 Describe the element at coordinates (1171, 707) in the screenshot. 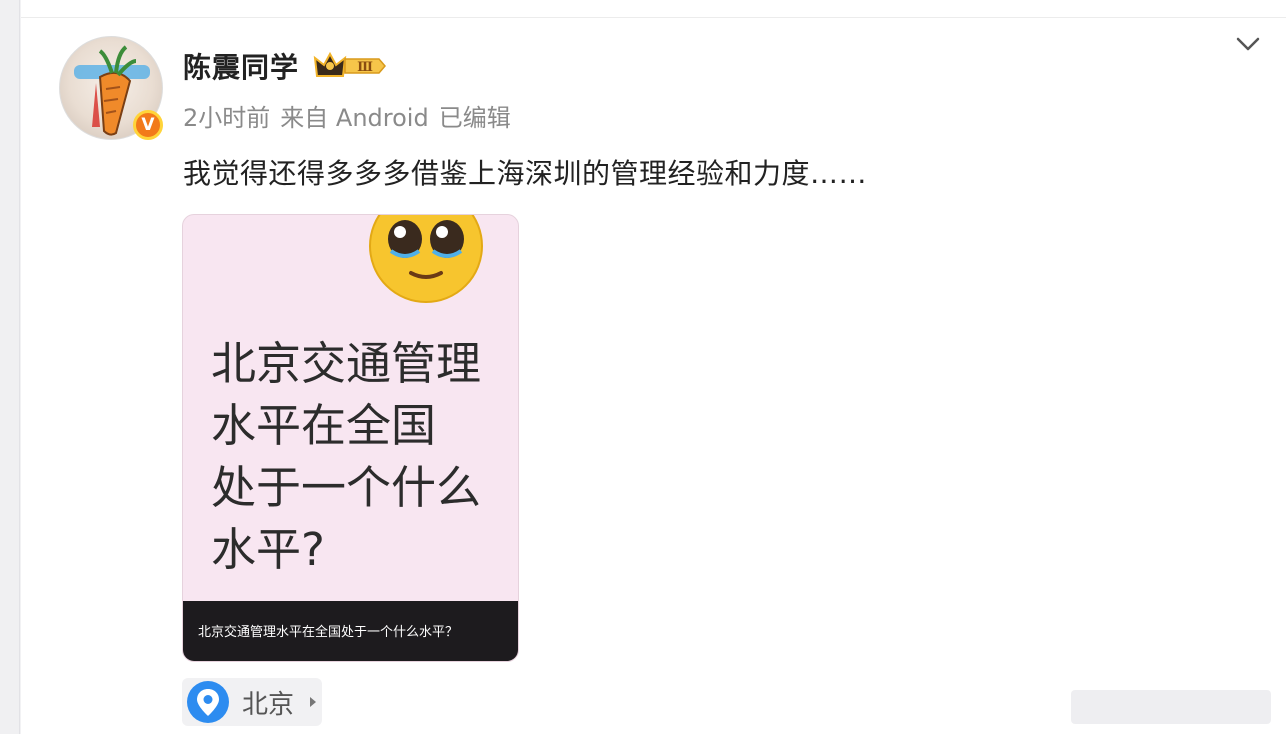

I see `action-bar-placeholder` at that location.